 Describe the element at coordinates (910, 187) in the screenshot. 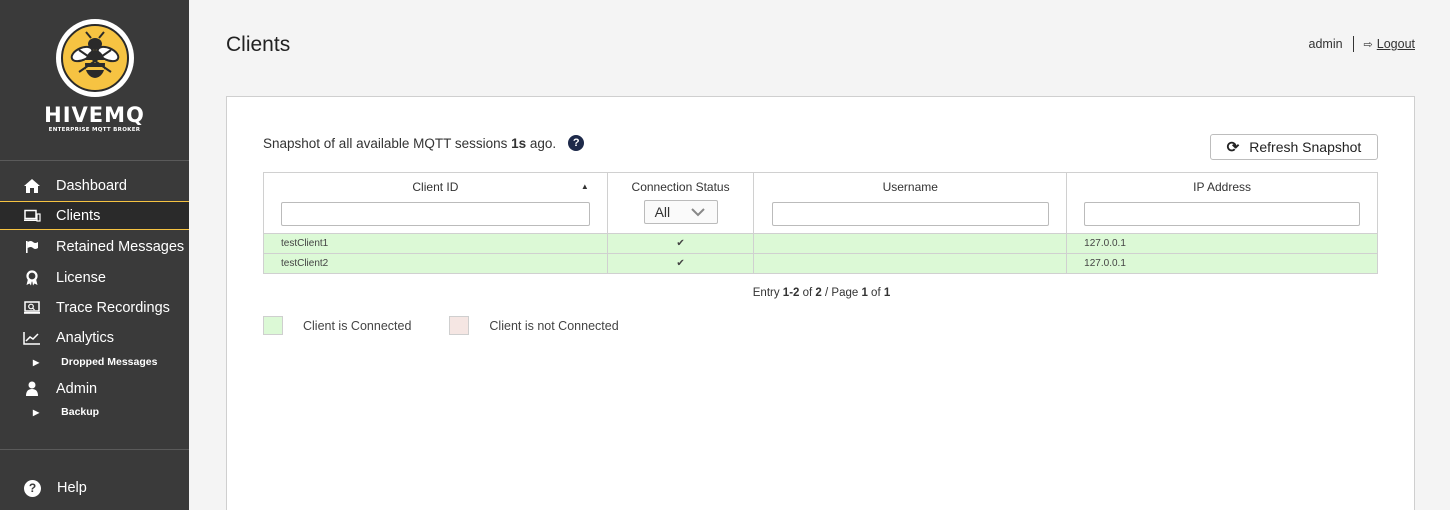

I see `column-label: Username` at that location.